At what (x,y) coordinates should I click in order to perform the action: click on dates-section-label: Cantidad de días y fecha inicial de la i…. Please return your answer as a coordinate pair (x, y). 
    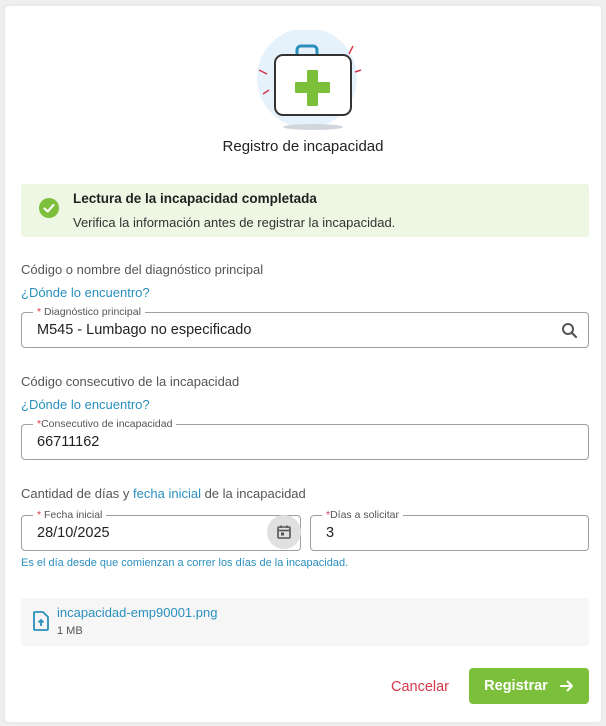
    Looking at the image, I should click on (163, 493).